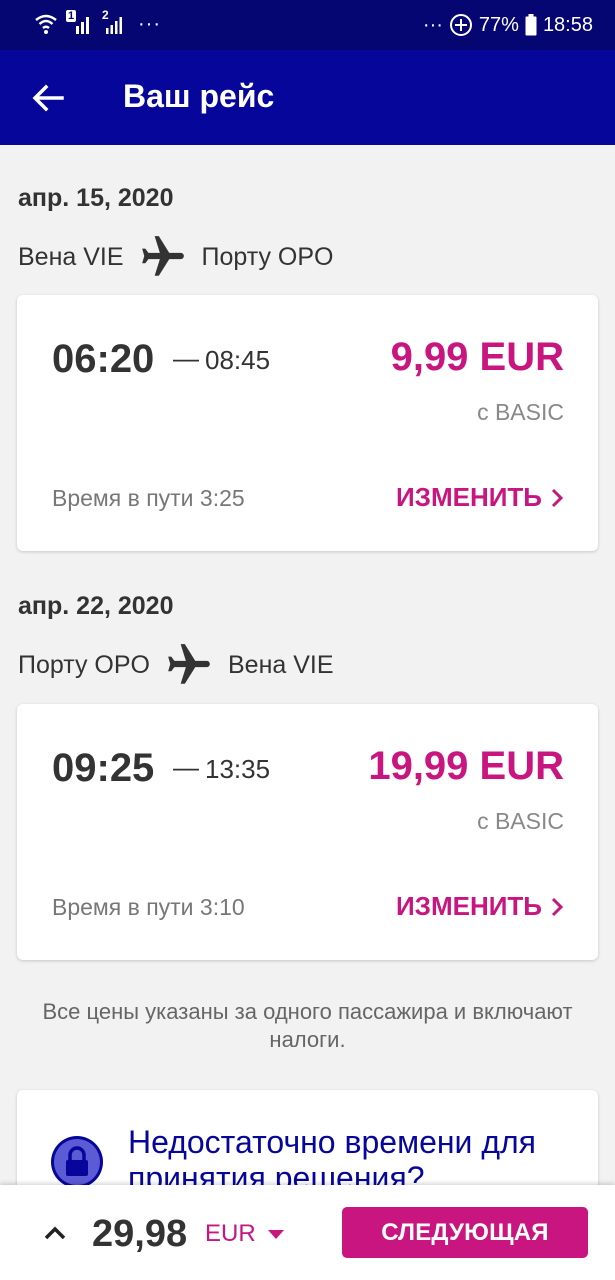 The image size is (615, 1280). Describe the element at coordinates (307, 97) in the screenshot. I see `app-bar: Ваш рейс` at that location.